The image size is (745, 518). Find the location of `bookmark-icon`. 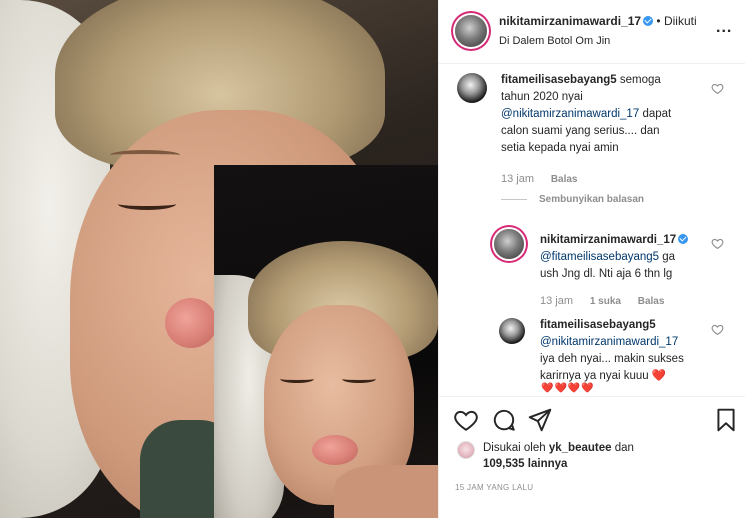

bookmark-icon is located at coordinates (726, 420).